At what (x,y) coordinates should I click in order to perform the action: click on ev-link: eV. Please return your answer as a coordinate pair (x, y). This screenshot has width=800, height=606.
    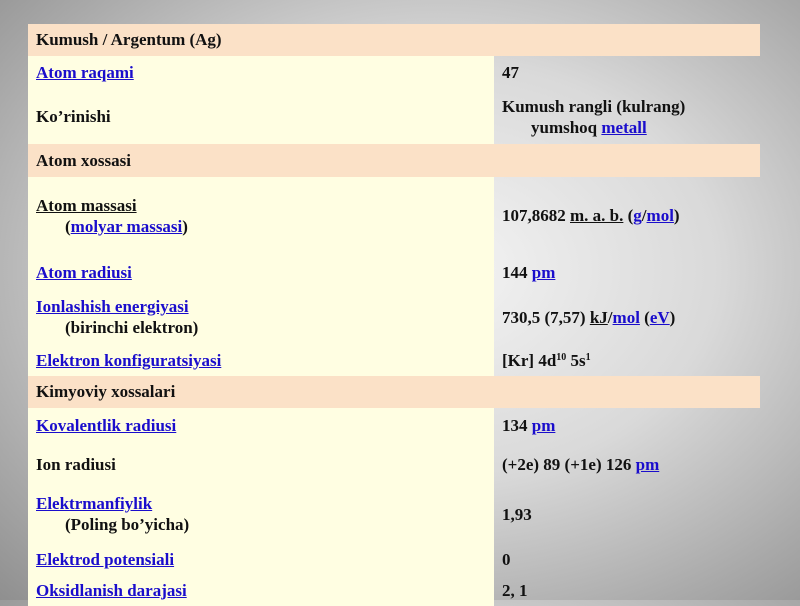
    Looking at the image, I should click on (660, 317).